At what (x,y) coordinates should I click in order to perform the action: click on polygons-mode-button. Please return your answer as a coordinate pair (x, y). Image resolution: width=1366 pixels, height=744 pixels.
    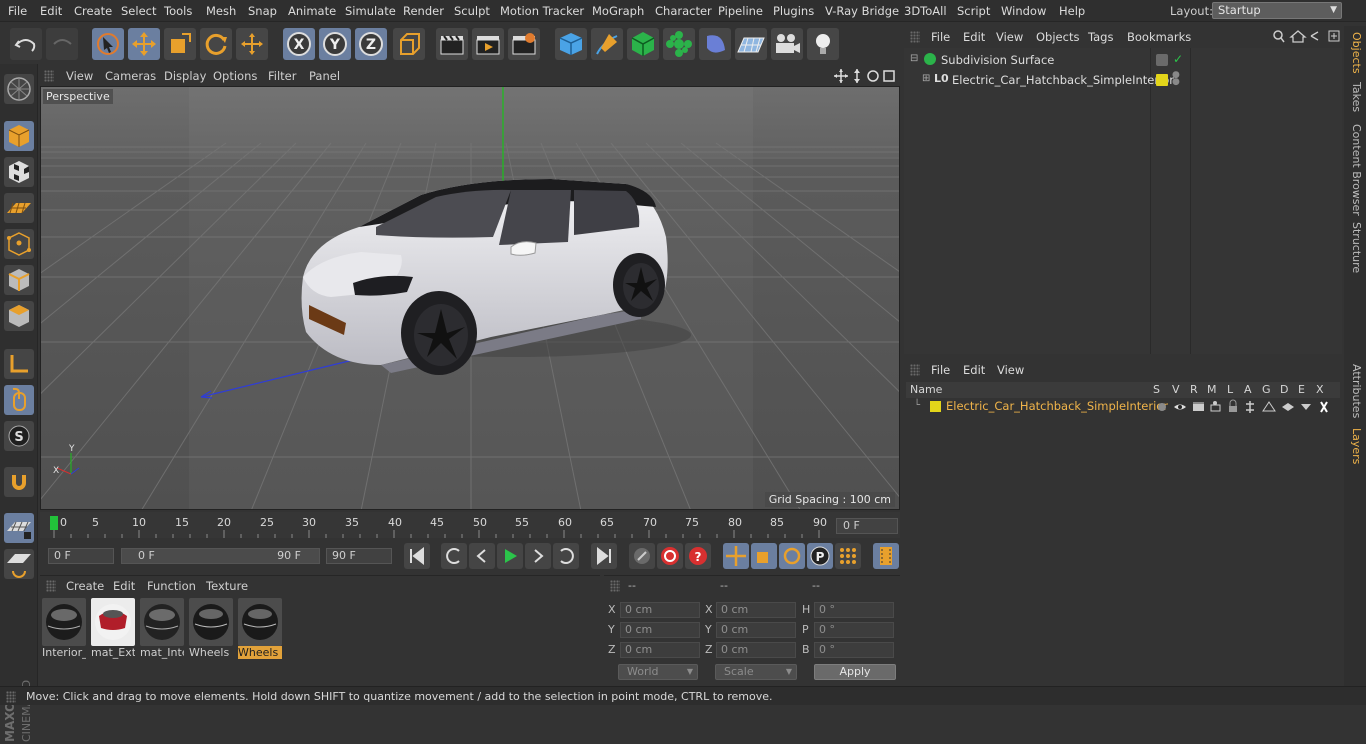
    Looking at the image, I should click on (19, 316).